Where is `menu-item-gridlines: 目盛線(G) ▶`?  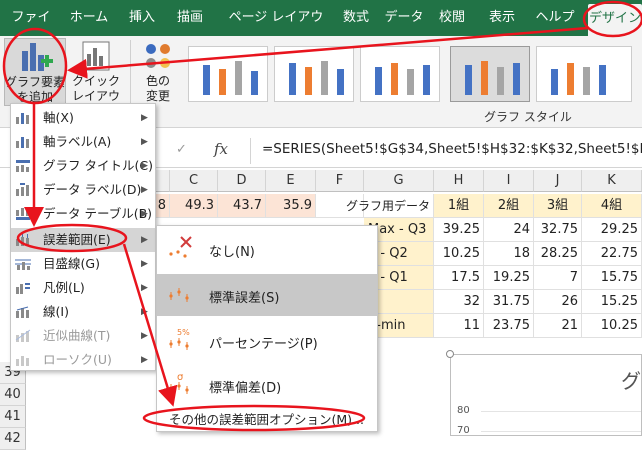
menu-item-gridlines: 目盛線(G) ▶ is located at coordinates (83, 264).